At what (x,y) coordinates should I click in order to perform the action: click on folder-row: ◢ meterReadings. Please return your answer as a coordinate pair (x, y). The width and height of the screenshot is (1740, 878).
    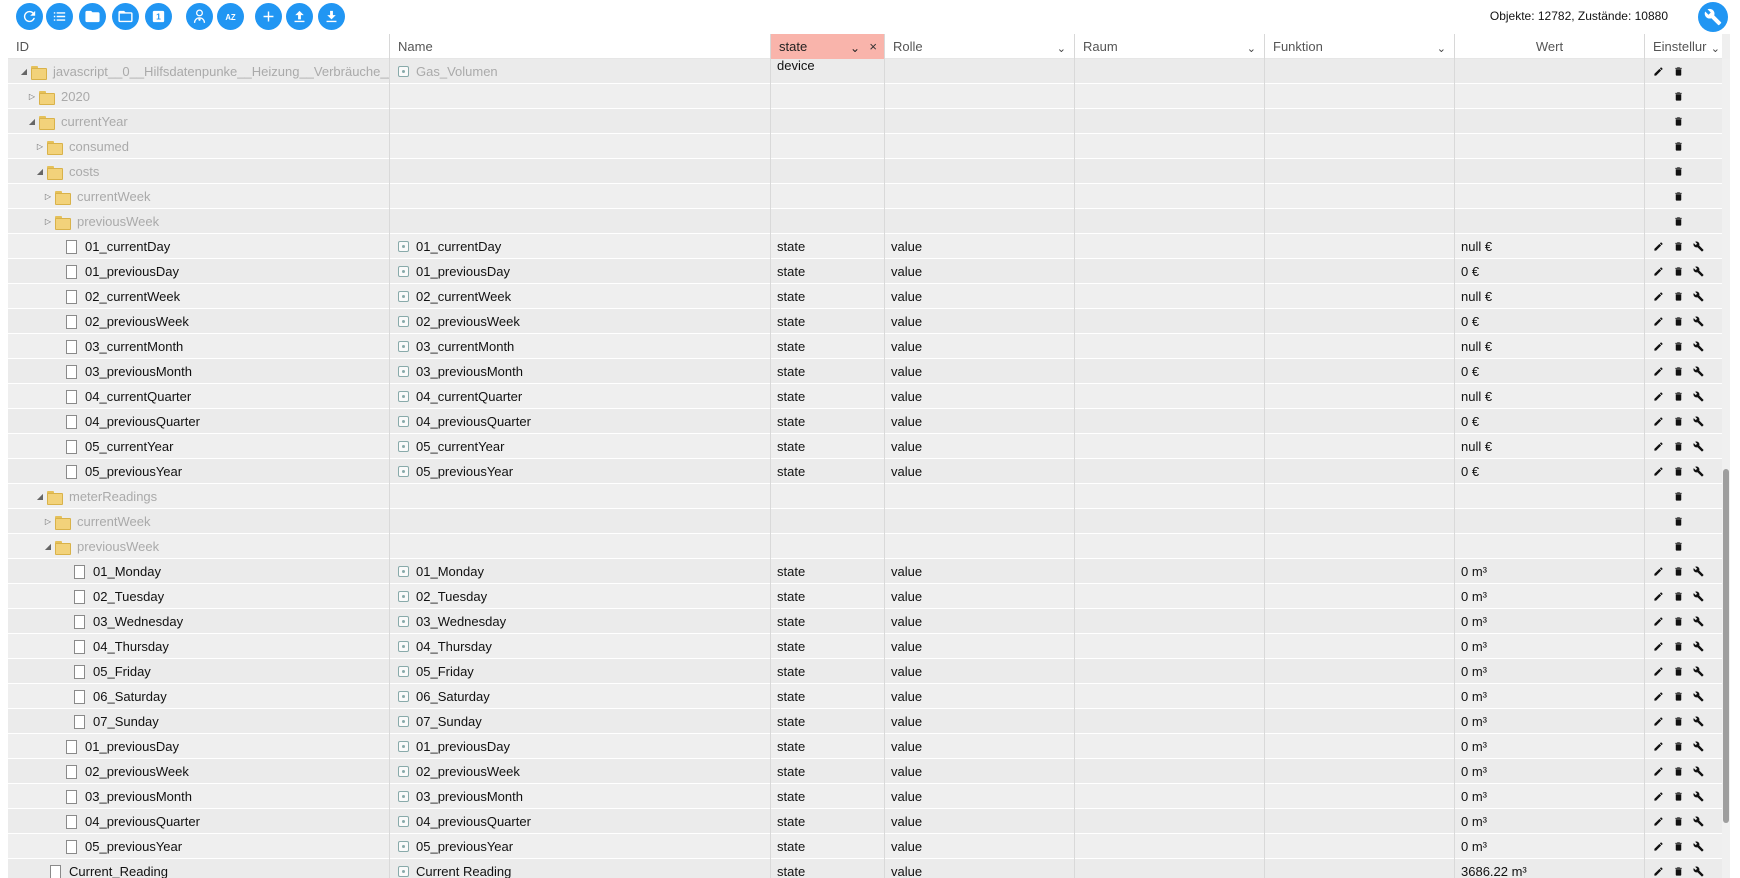
    Looking at the image, I should click on (865, 496).